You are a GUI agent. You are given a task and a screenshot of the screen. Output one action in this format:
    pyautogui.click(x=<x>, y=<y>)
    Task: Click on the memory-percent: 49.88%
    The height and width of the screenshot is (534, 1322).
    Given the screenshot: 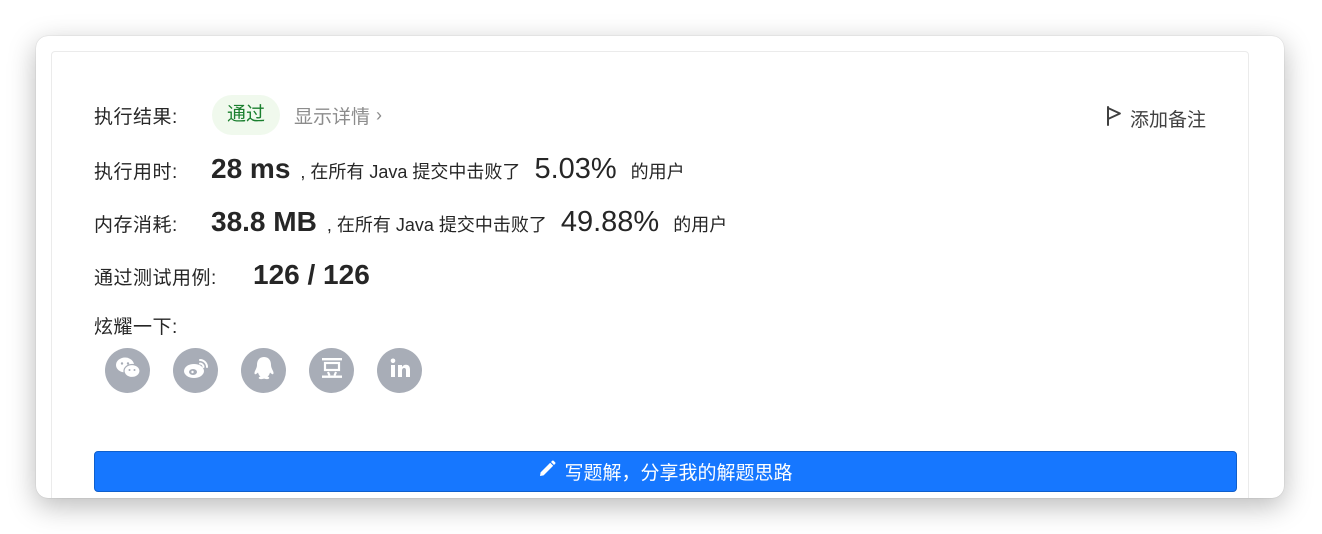 What is the action you would take?
    pyautogui.click(x=610, y=222)
    